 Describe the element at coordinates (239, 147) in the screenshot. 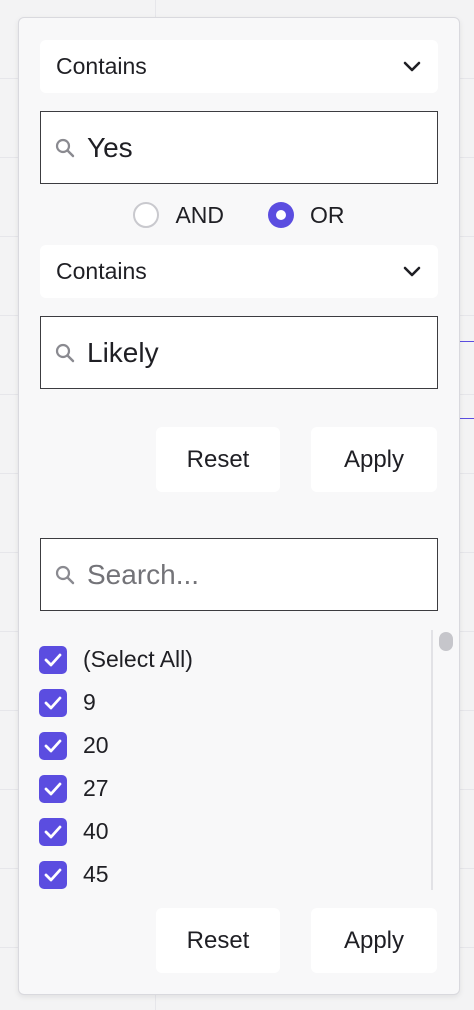

I see `condition1-value-input: Yes` at that location.